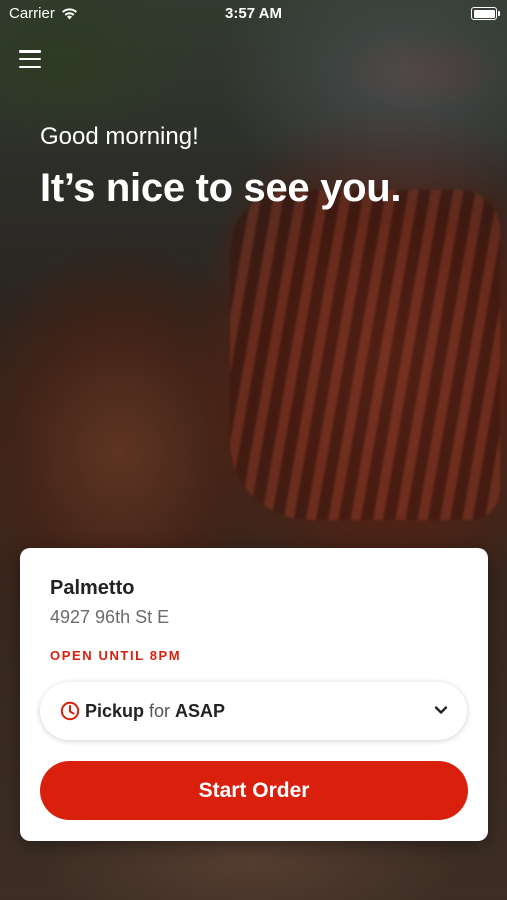 Image resolution: width=507 pixels, height=900 pixels. What do you see at coordinates (254, 790) in the screenshot?
I see `start-order-button: Start Order` at bounding box center [254, 790].